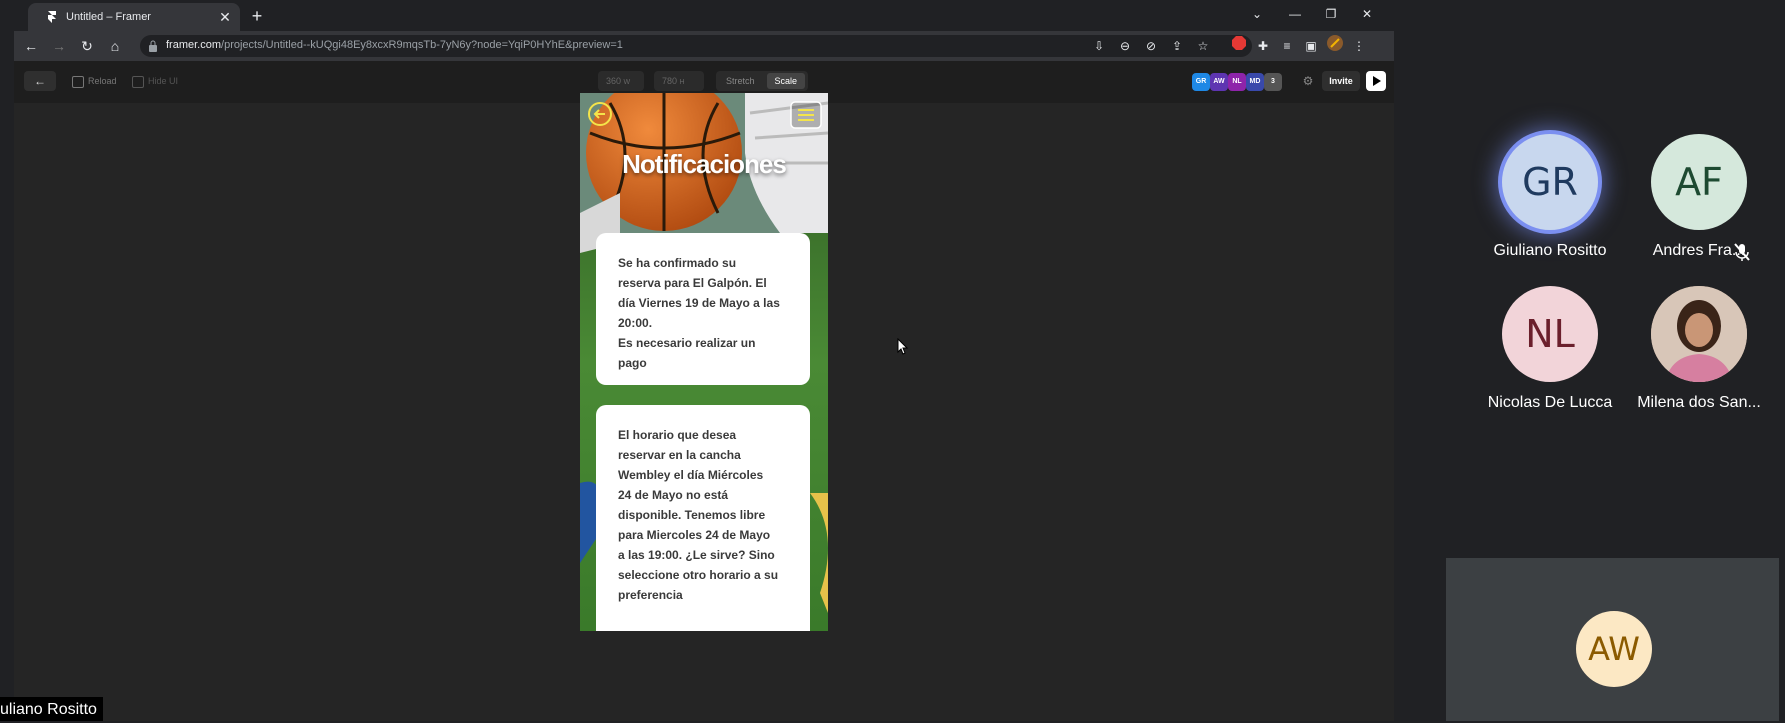 The image size is (1785, 723). I want to click on profile-avatar-icon, so click(1335, 46).